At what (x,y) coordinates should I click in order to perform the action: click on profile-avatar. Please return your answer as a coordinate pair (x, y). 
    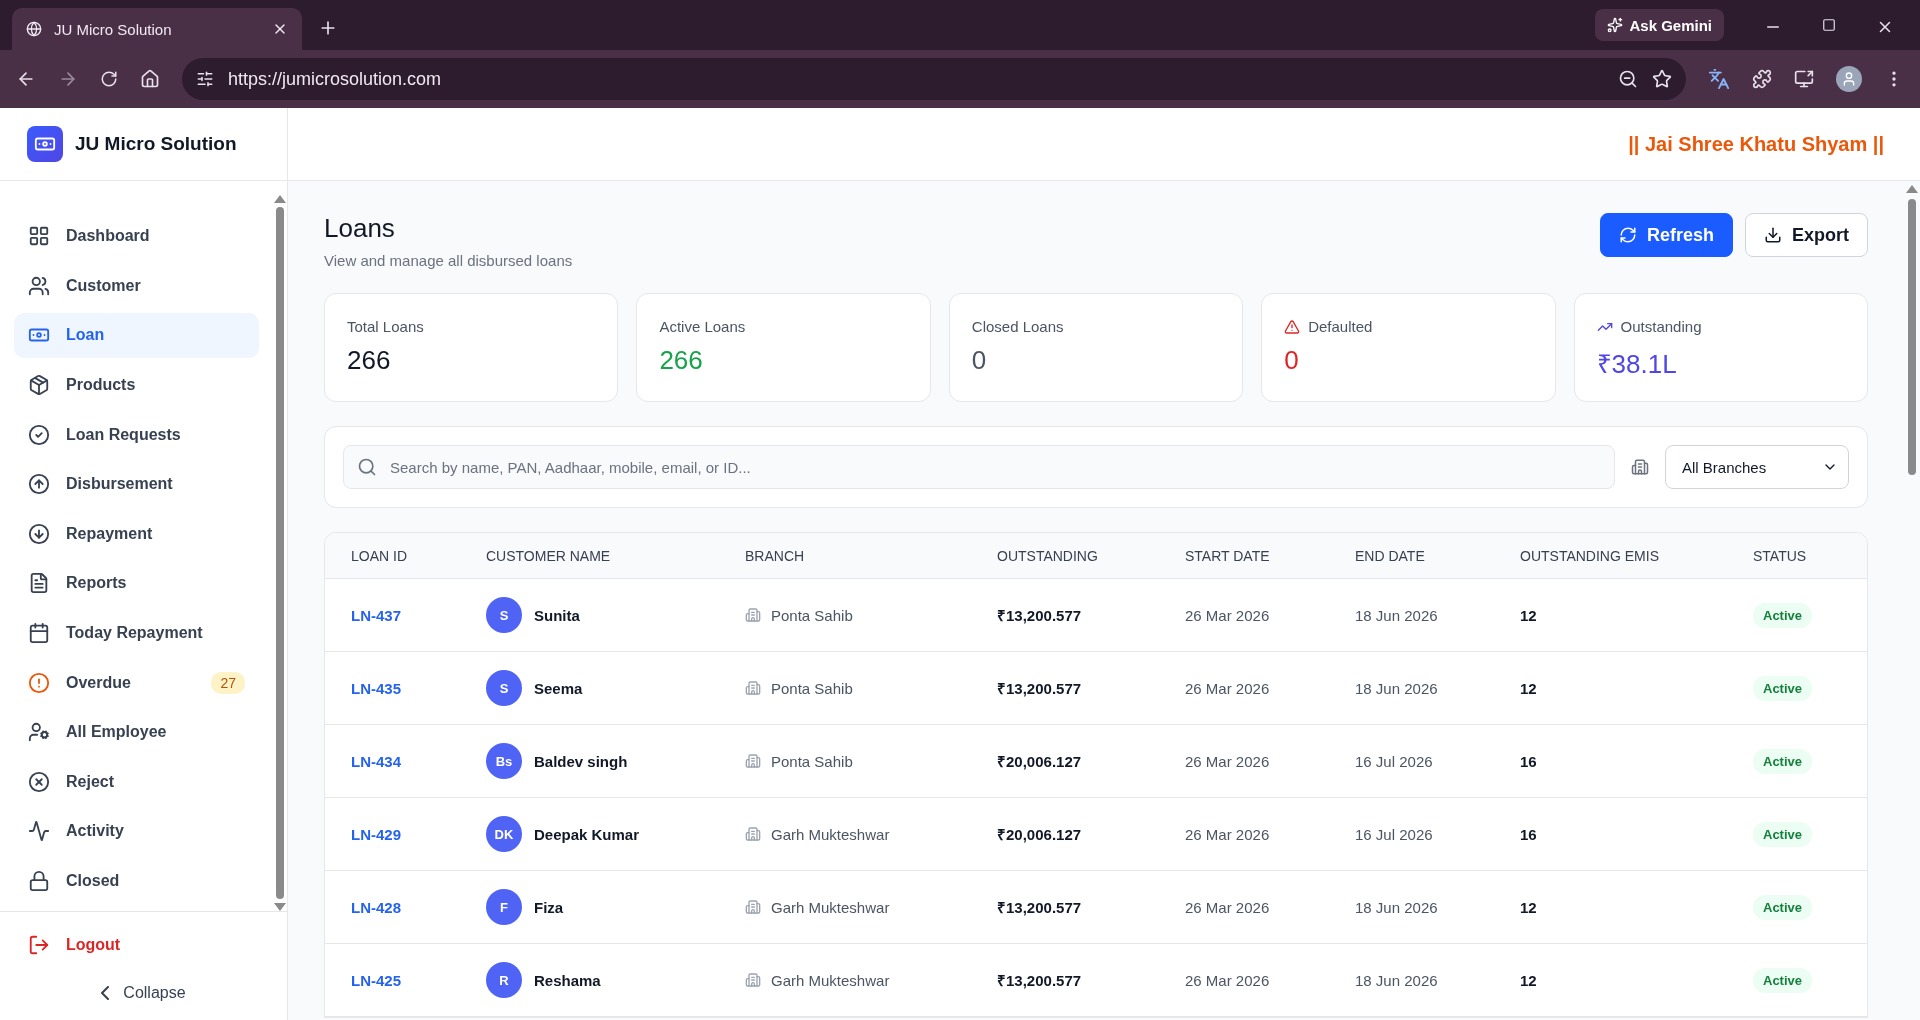
    Looking at the image, I should click on (1849, 79).